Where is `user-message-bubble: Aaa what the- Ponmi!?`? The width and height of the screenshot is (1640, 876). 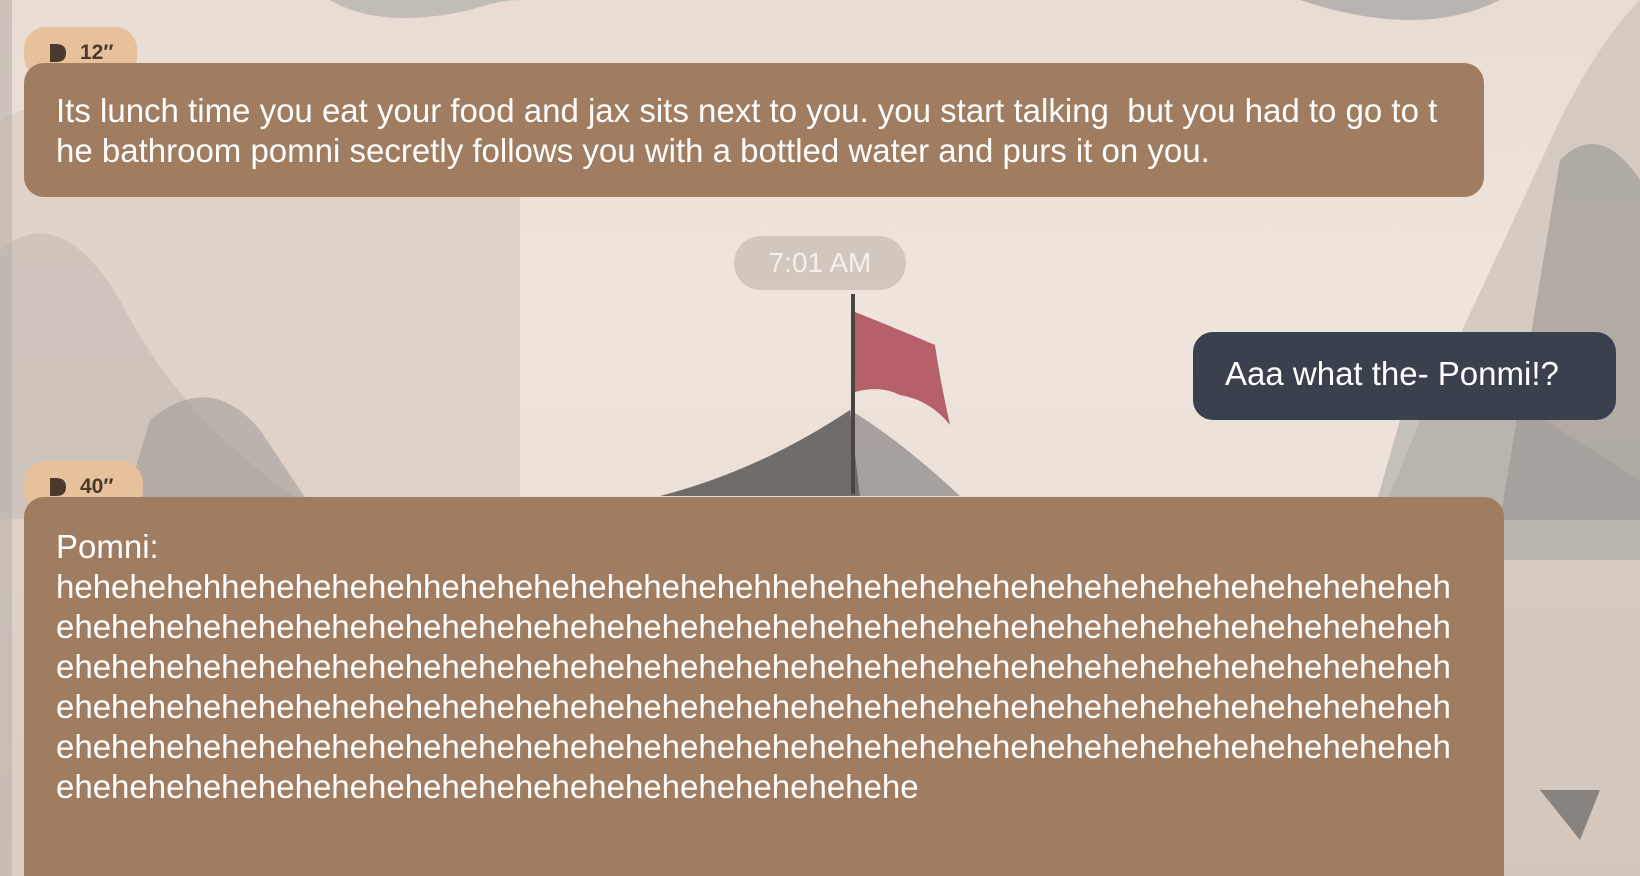
user-message-bubble: Aaa what the- Ponmi!? is located at coordinates (1404, 376).